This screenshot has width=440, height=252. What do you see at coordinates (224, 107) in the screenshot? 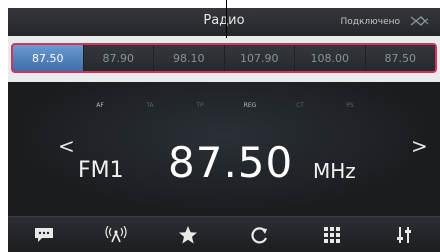
I see `rds-indicators: AF TA TP REG CT PS` at bounding box center [224, 107].